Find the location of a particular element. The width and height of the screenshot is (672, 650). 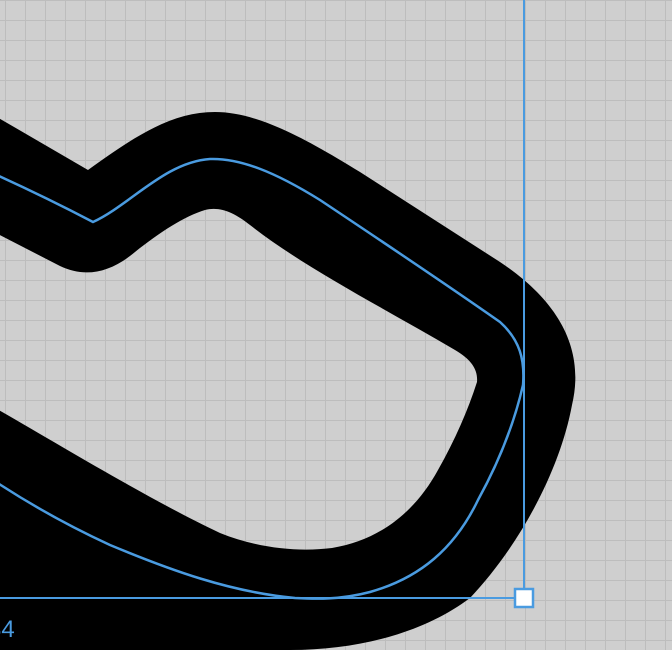

corner-handle is located at coordinates (524, 598).